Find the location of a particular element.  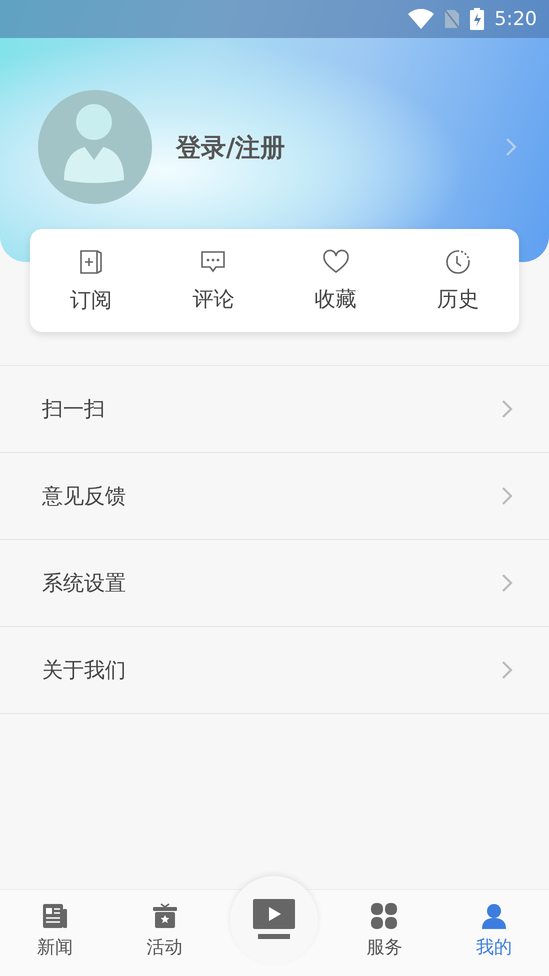

shortcut-button: 评论 is located at coordinates (213, 280).